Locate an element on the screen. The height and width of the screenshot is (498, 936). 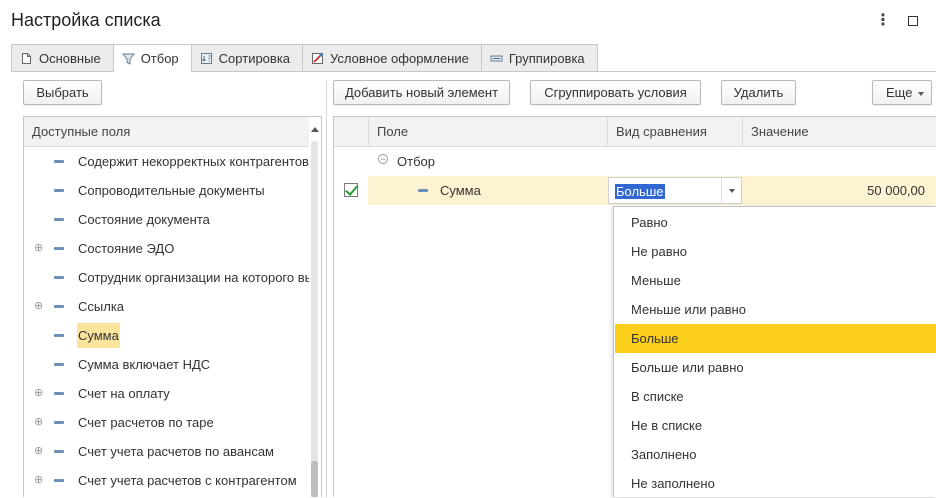
more-button: Еще is located at coordinates (902, 92).